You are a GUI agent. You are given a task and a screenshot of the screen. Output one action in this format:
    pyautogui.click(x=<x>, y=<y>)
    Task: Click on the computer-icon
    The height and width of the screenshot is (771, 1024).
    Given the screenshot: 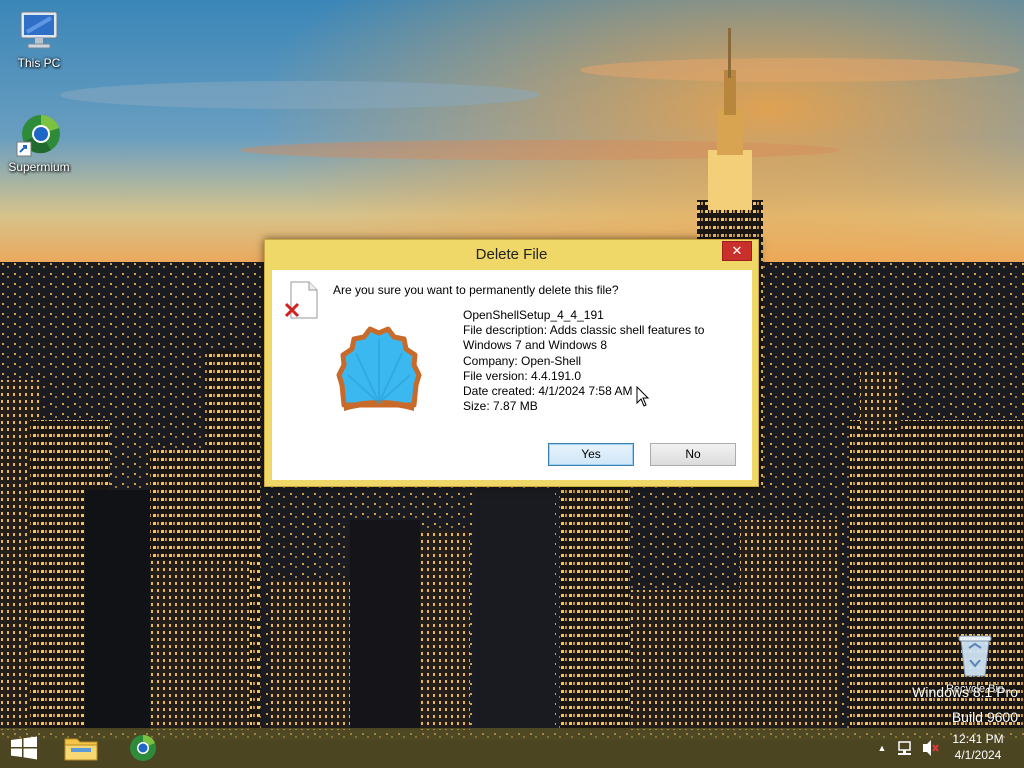 What is the action you would take?
    pyautogui.click(x=39, y=31)
    